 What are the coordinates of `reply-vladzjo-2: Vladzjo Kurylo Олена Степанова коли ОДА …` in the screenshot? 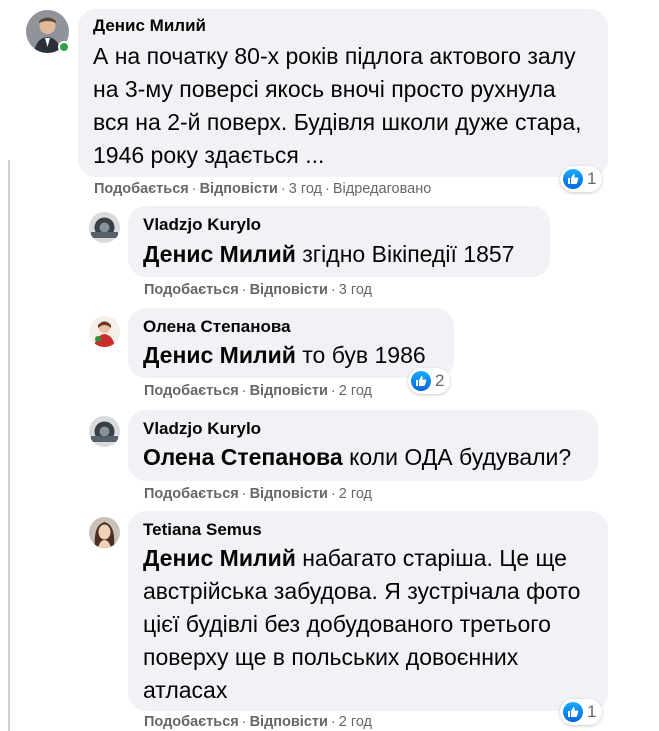 It's located at (329, 453).